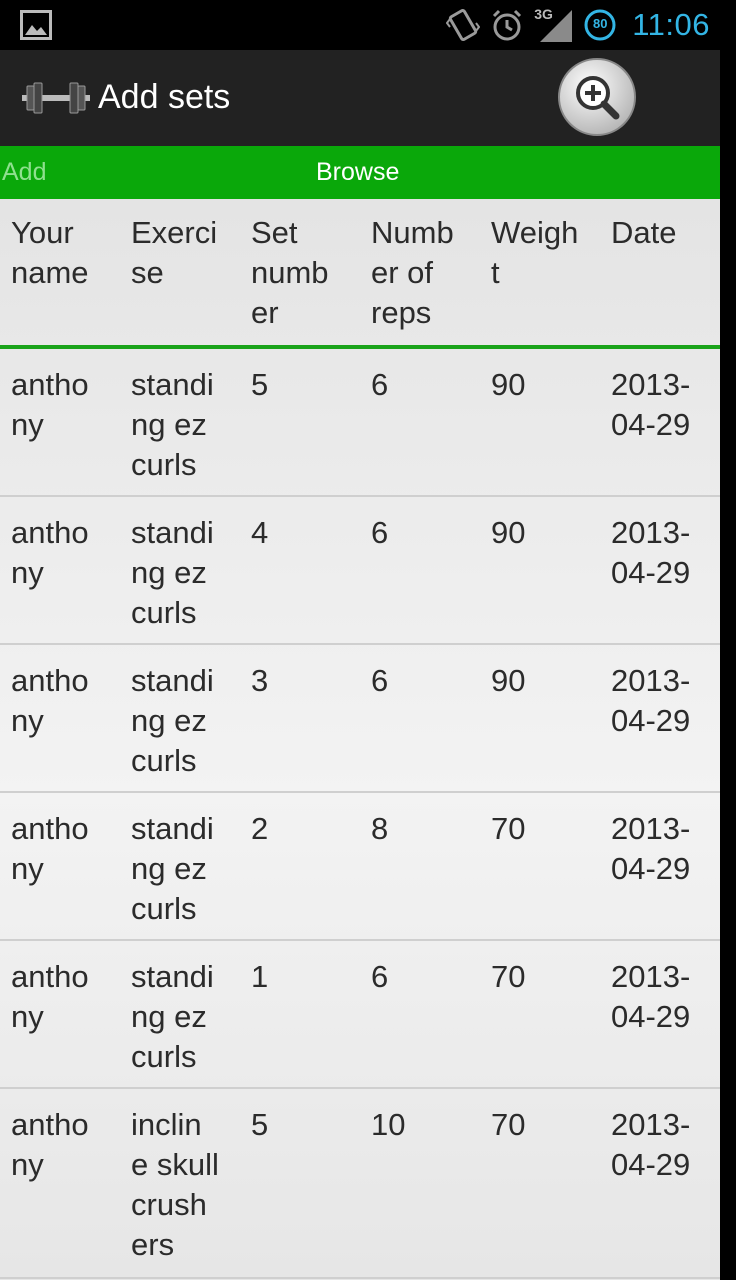 The width and height of the screenshot is (736, 1280). I want to click on signal-icon: 3G, so click(554, 25).